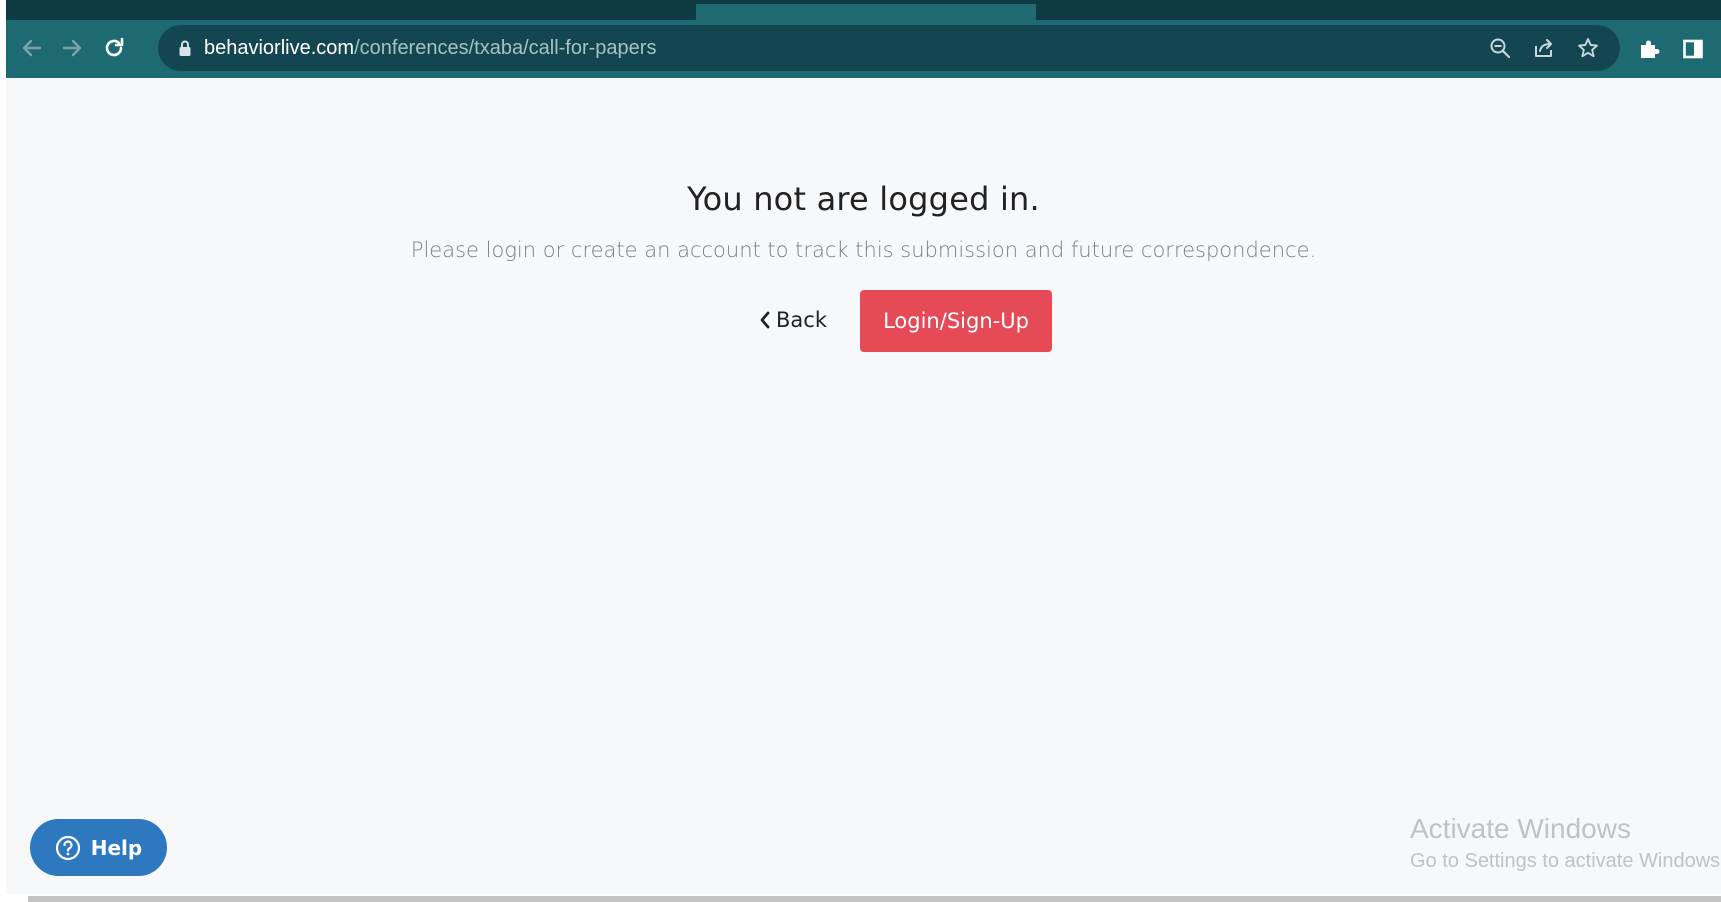 The image size is (1721, 902). Describe the element at coordinates (1565, 861) in the screenshot. I see `activate-windows-subtitle: Go to Settings to activate Windows.` at that location.